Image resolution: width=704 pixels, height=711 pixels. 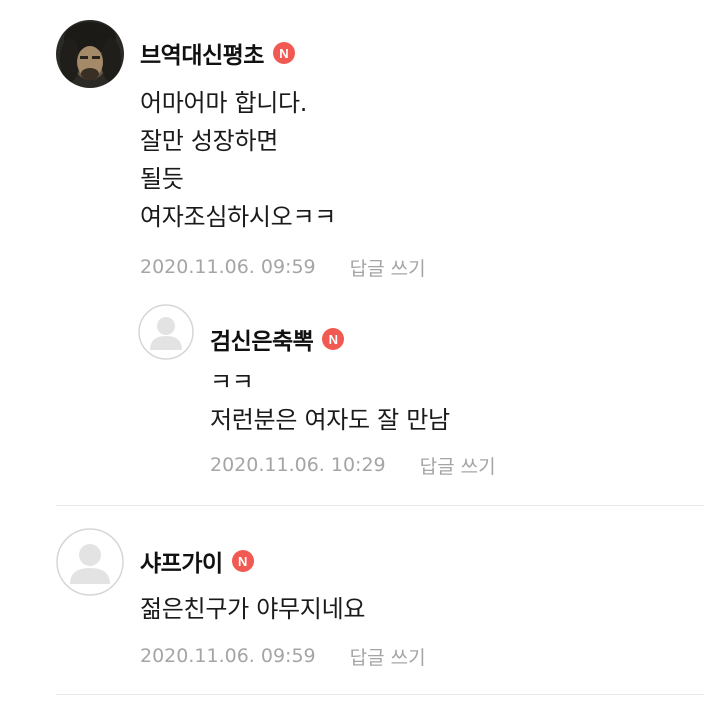 I want to click on comment-body: 젊은친구가 야무지네요, so click(x=252, y=609).